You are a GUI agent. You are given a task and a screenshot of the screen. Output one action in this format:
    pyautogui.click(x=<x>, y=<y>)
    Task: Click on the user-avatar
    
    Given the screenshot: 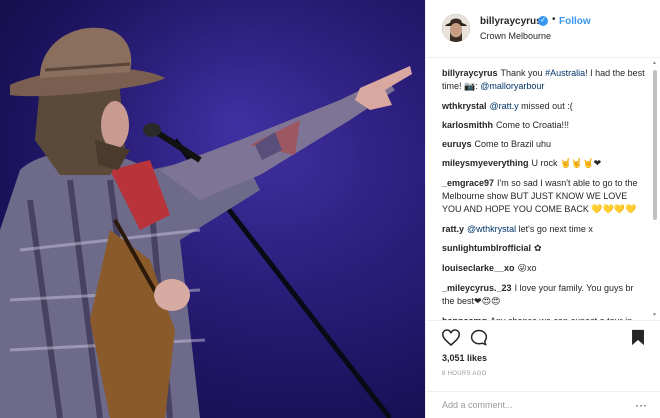 What is the action you would take?
    pyautogui.click(x=456, y=28)
    